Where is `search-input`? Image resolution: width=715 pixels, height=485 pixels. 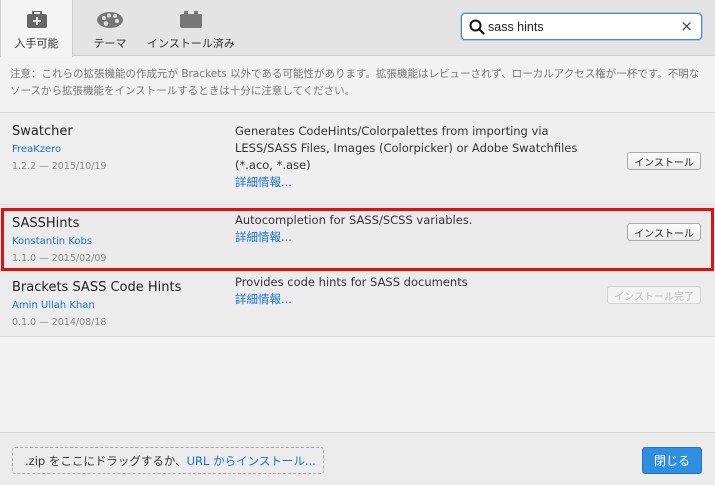
search-input is located at coordinates (583, 26).